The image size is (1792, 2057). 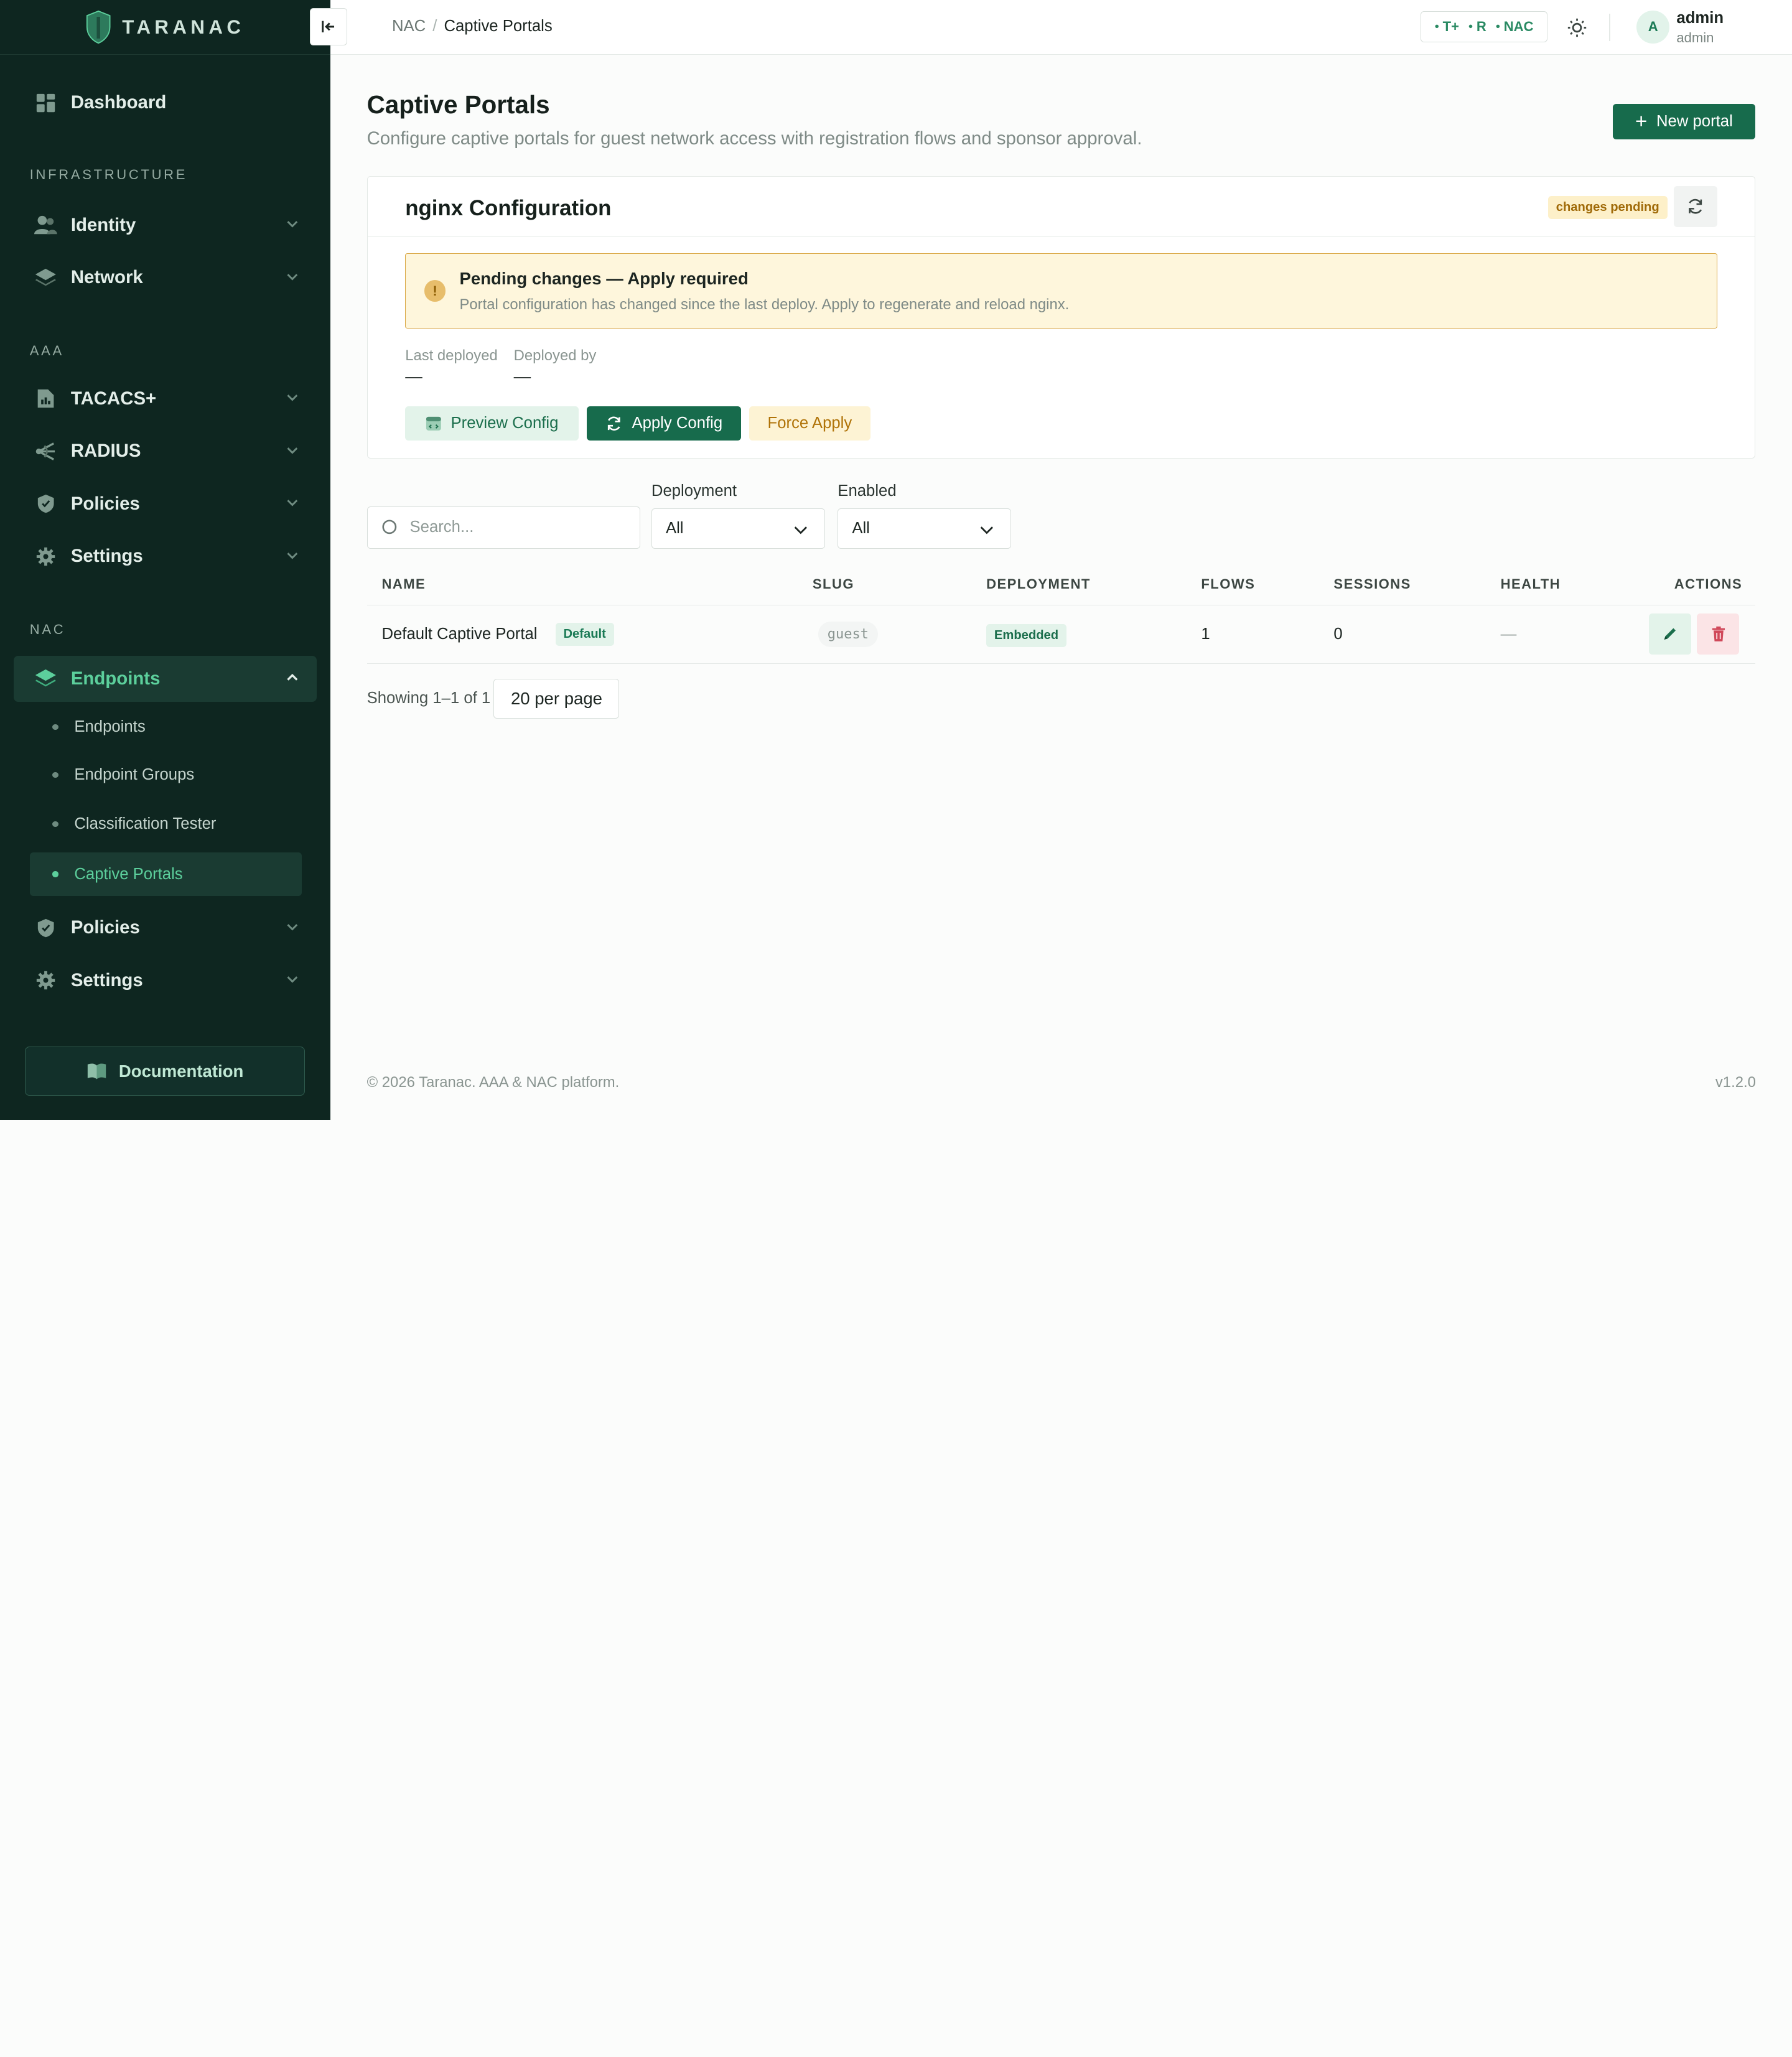 What do you see at coordinates (738, 528) in the screenshot?
I see `deployment-select: All` at bounding box center [738, 528].